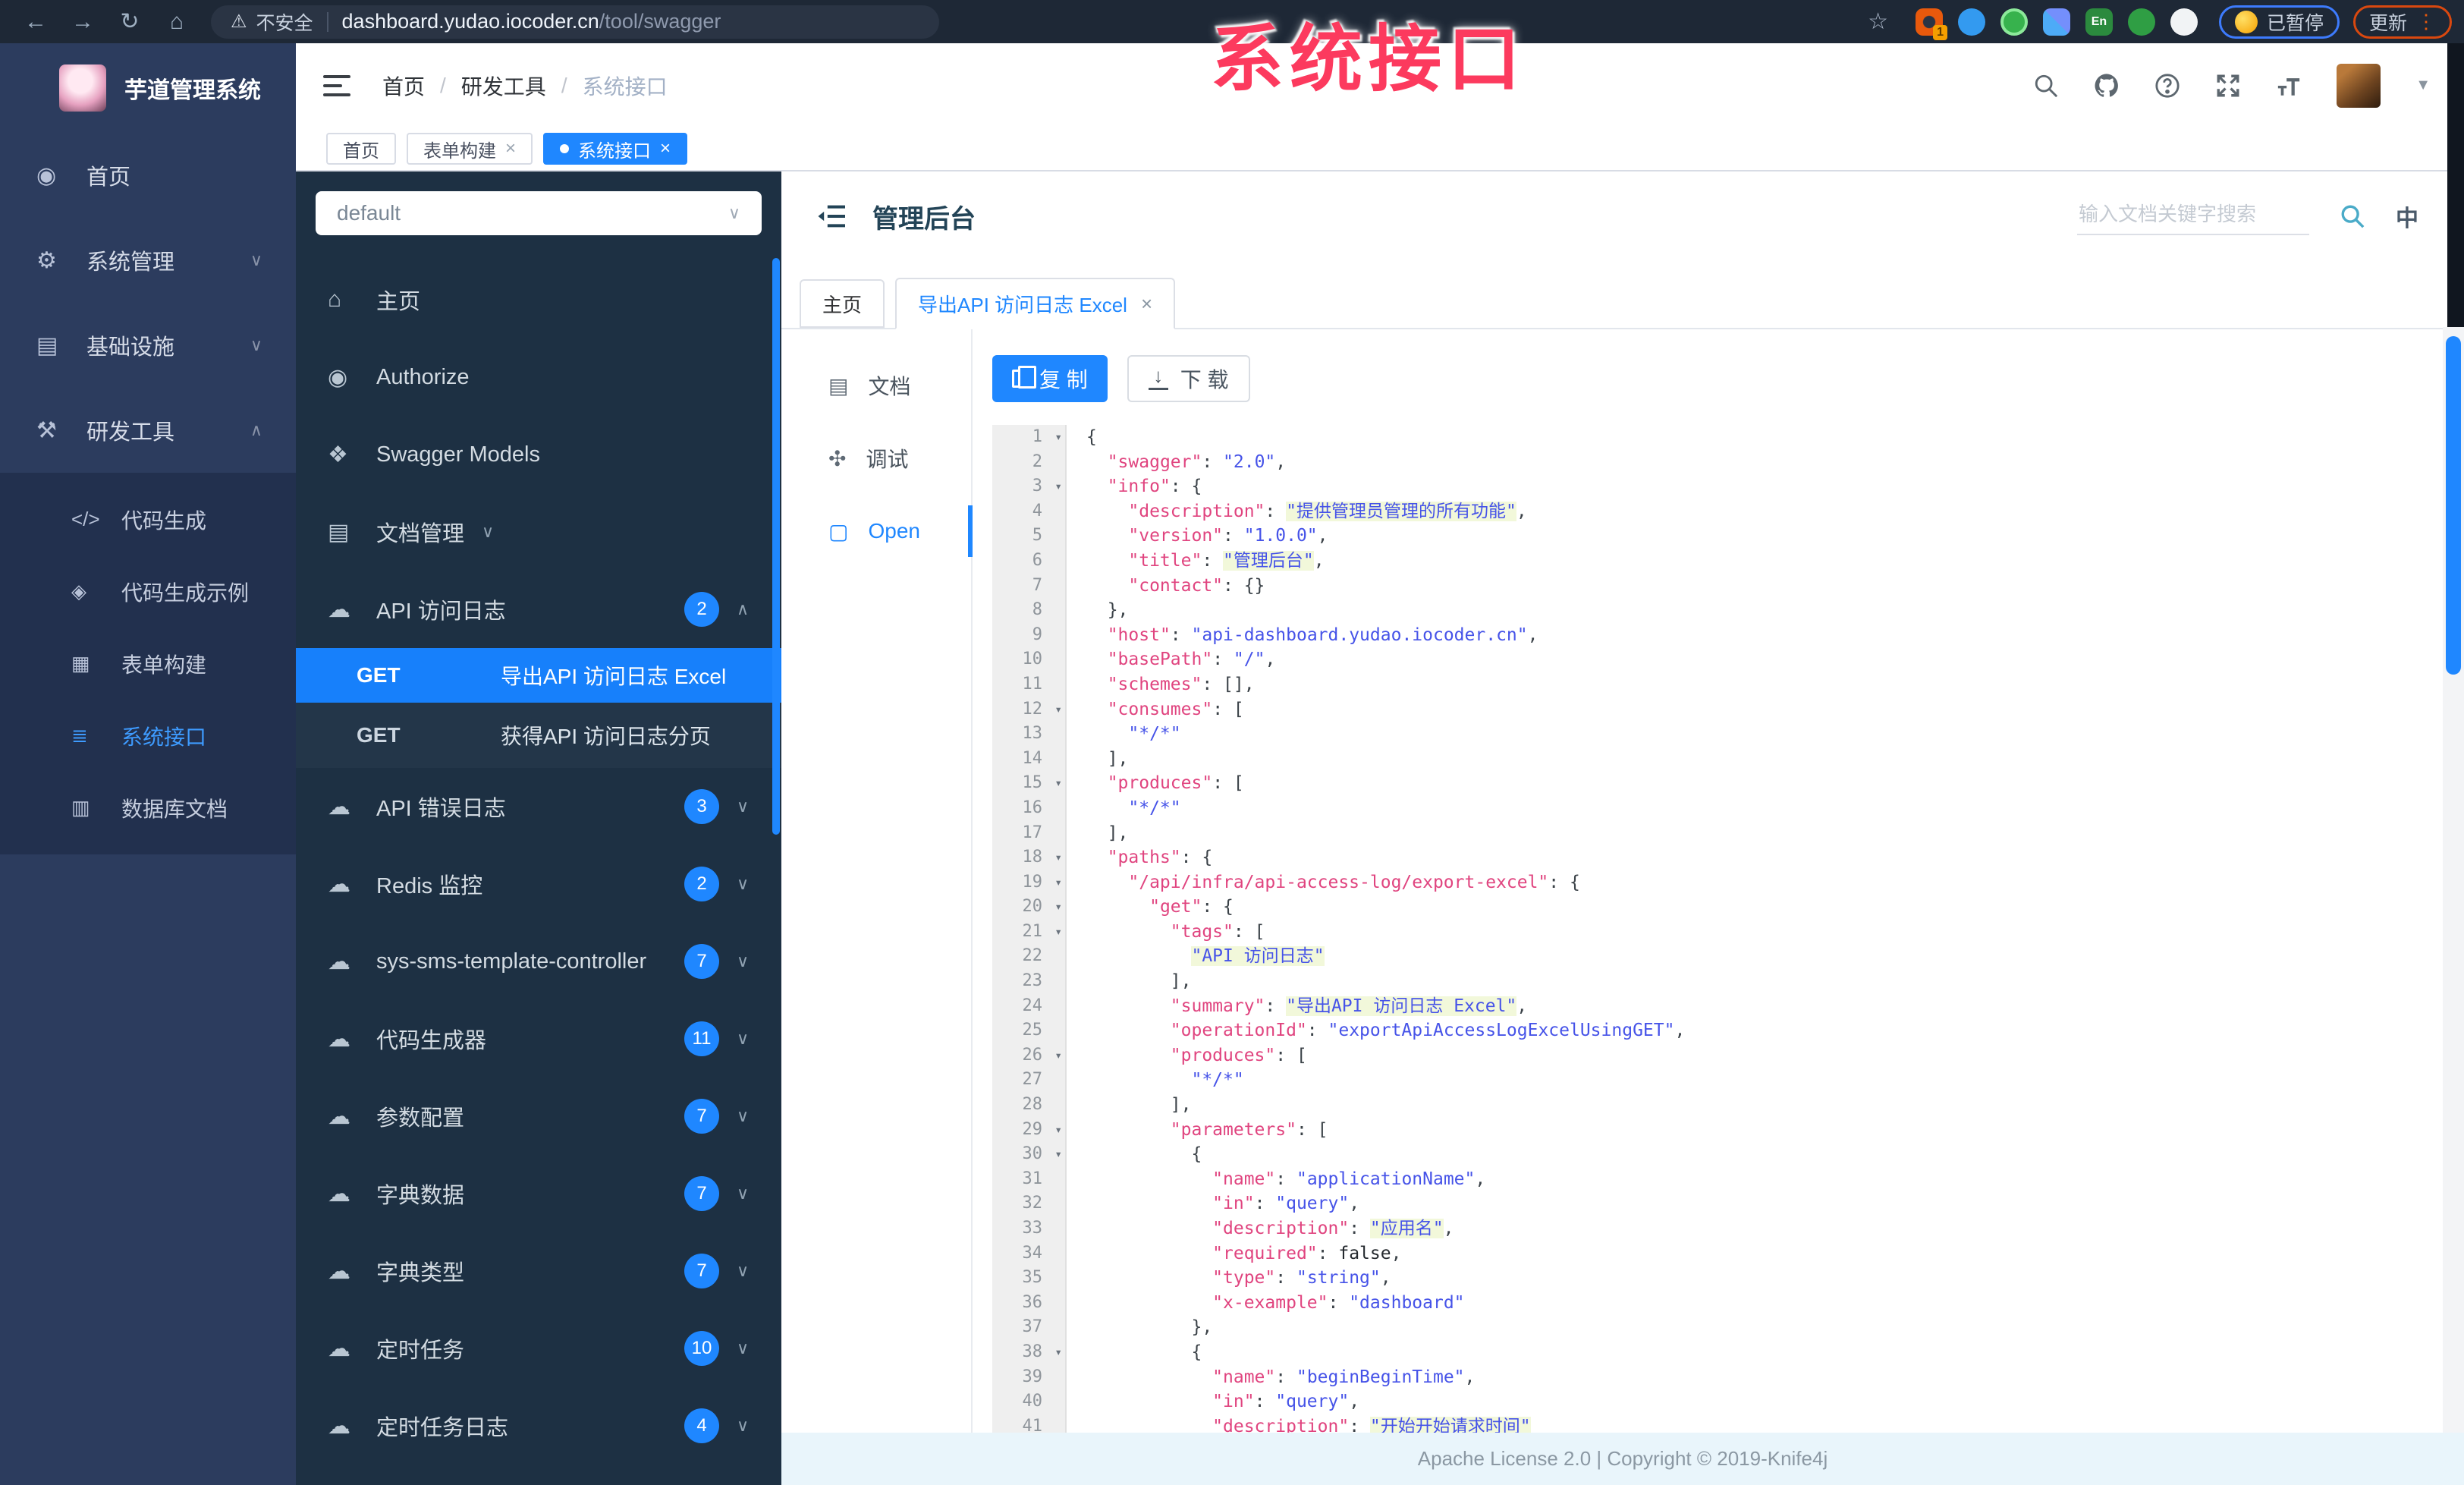 Image resolution: width=2464 pixels, height=1485 pixels. Describe the element at coordinates (361, 149) in the screenshot. I see `tag-0: 首页` at that location.